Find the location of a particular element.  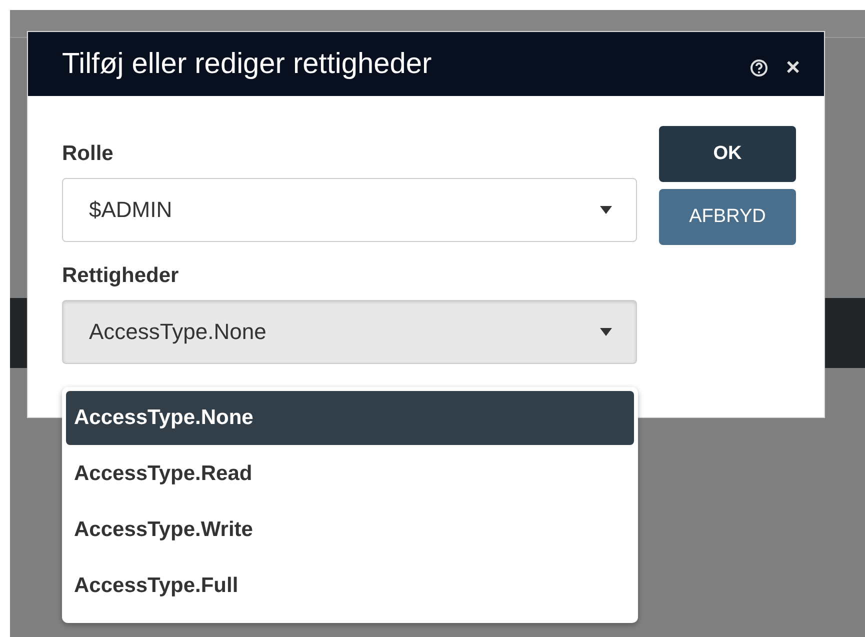

dropdown-option: AccessType.Full is located at coordinates (350, 586).